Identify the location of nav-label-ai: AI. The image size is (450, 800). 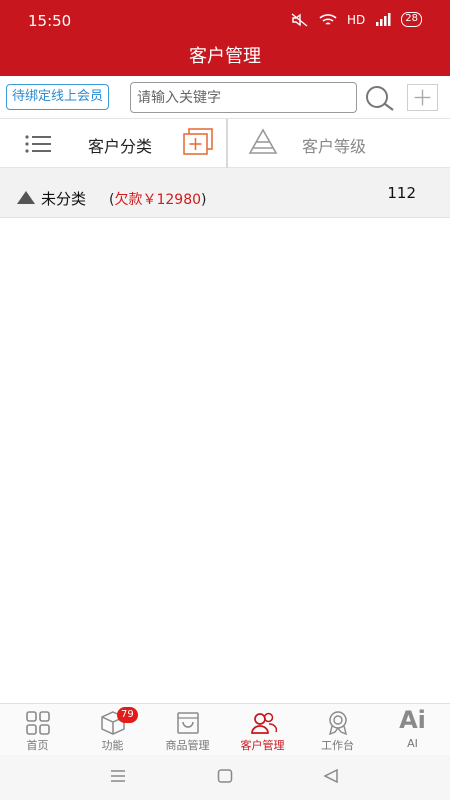
(412, 743).